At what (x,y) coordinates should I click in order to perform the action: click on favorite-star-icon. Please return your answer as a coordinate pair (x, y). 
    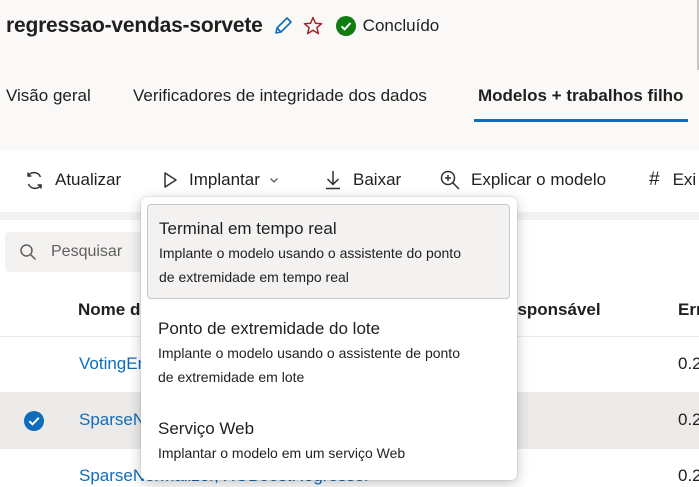
    Looking at the image, I should click on (313, 26).